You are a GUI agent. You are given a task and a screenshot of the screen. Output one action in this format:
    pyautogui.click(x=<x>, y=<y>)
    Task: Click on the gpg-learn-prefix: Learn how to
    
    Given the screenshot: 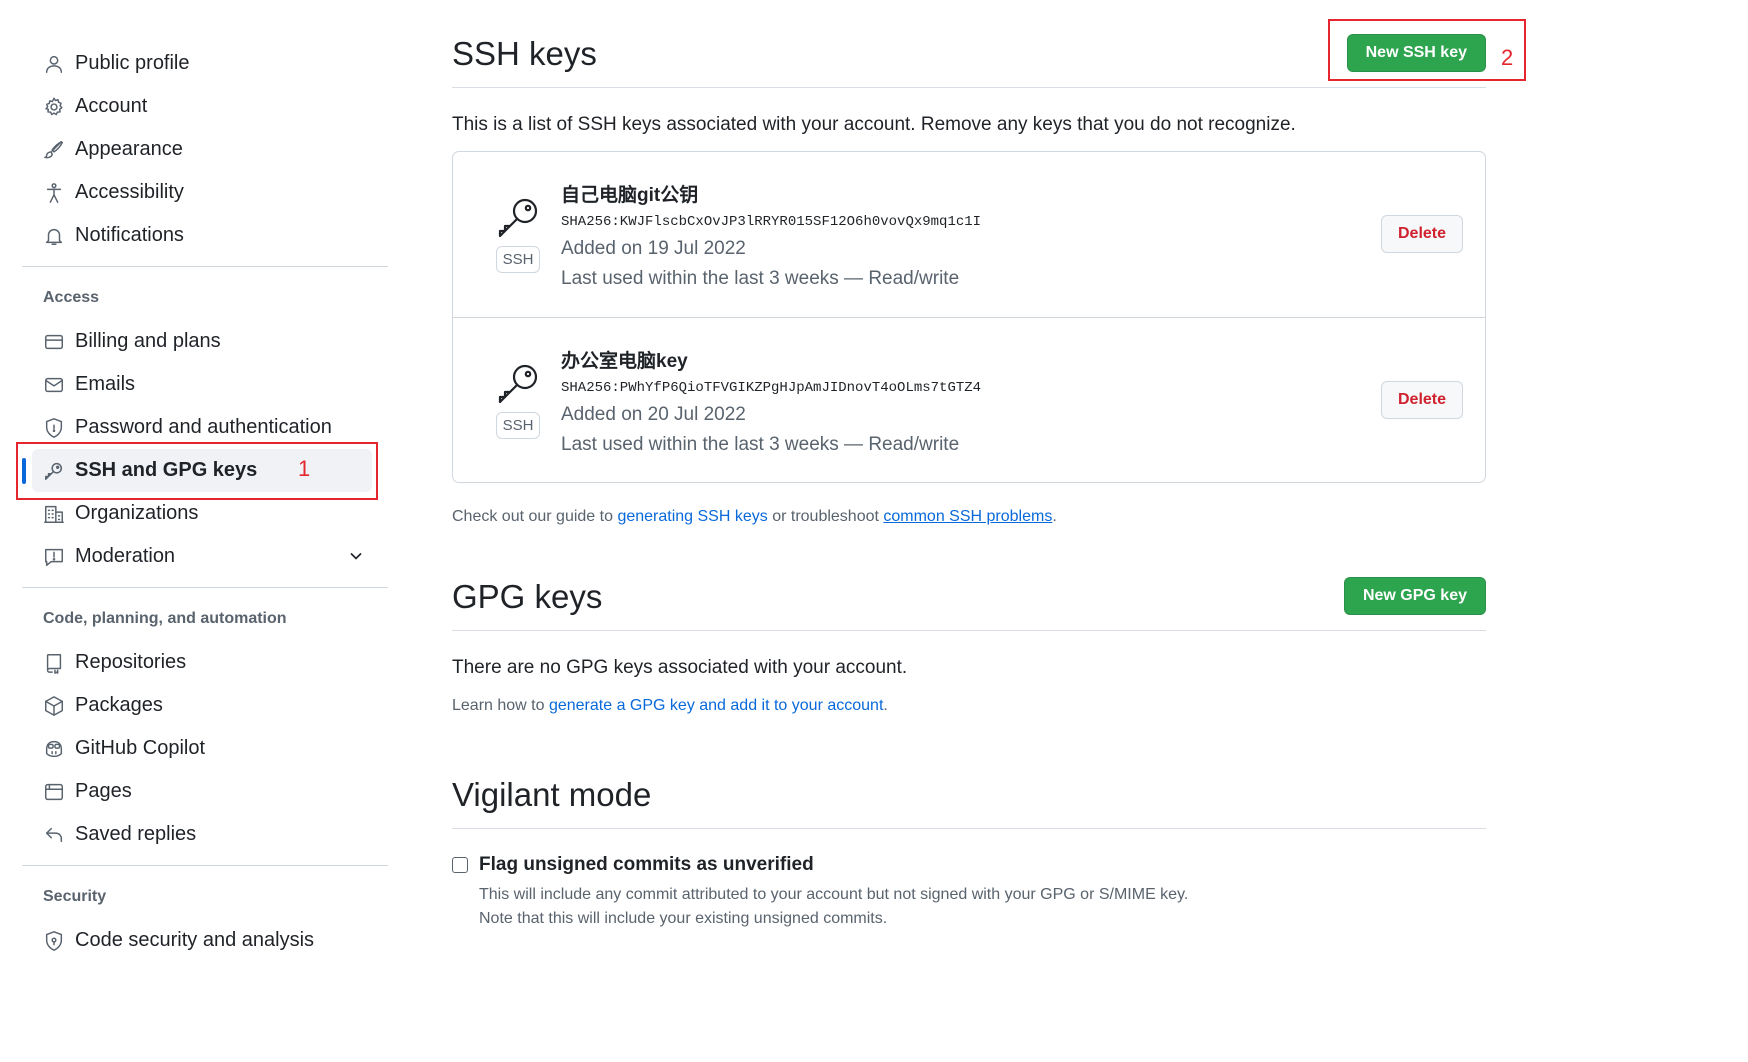 What is the action you would take?
    pyautogui.click(x=500, y=705)
    